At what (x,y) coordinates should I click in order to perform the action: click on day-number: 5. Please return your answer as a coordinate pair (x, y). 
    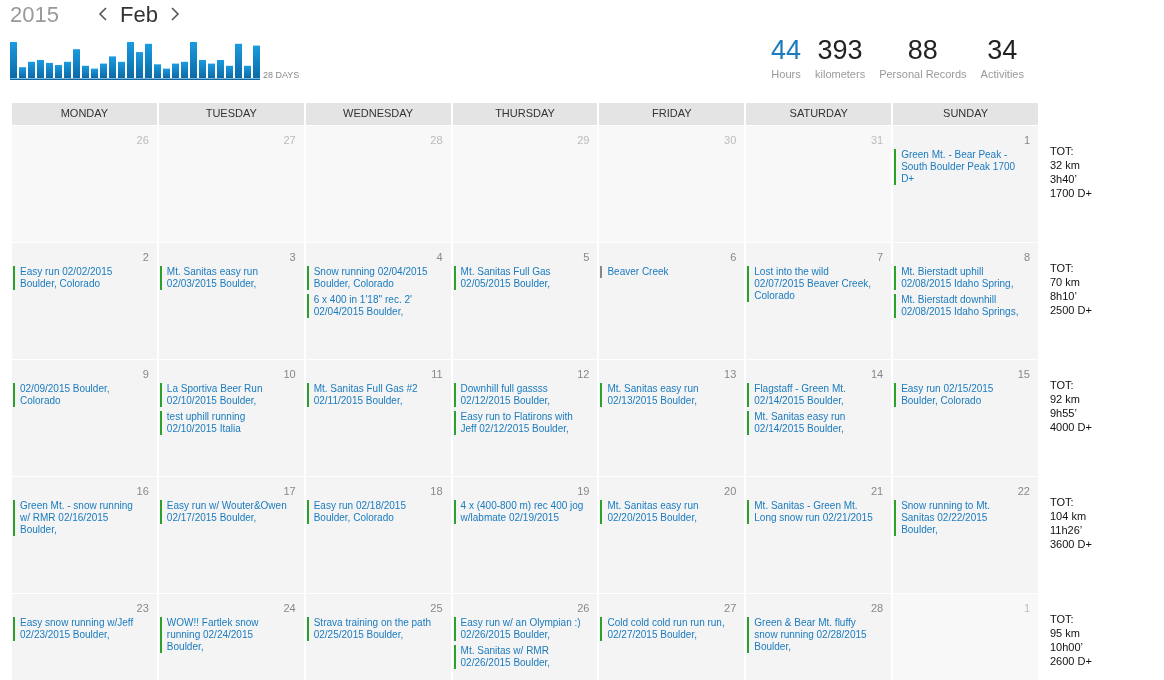
    Looking at the image, I should click on (586, 257).